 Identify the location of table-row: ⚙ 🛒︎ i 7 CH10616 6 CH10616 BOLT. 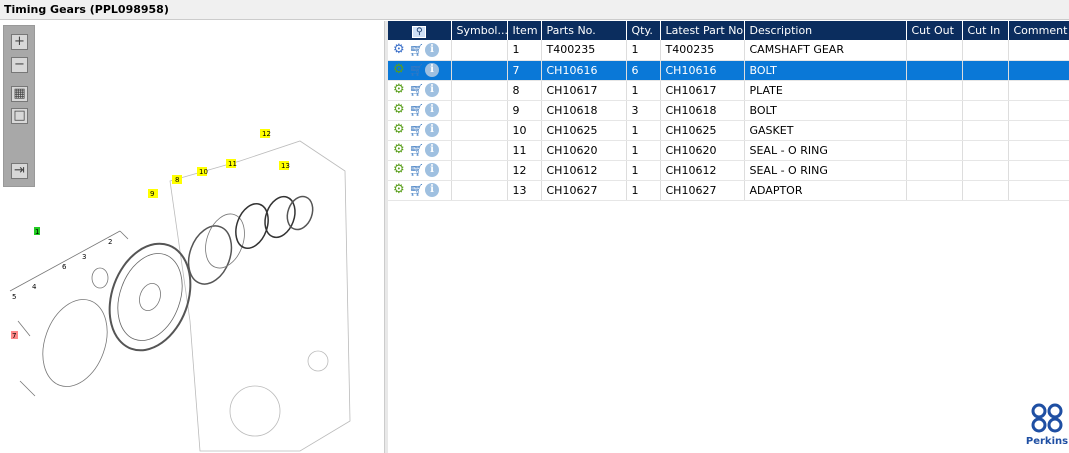
(728, 70).